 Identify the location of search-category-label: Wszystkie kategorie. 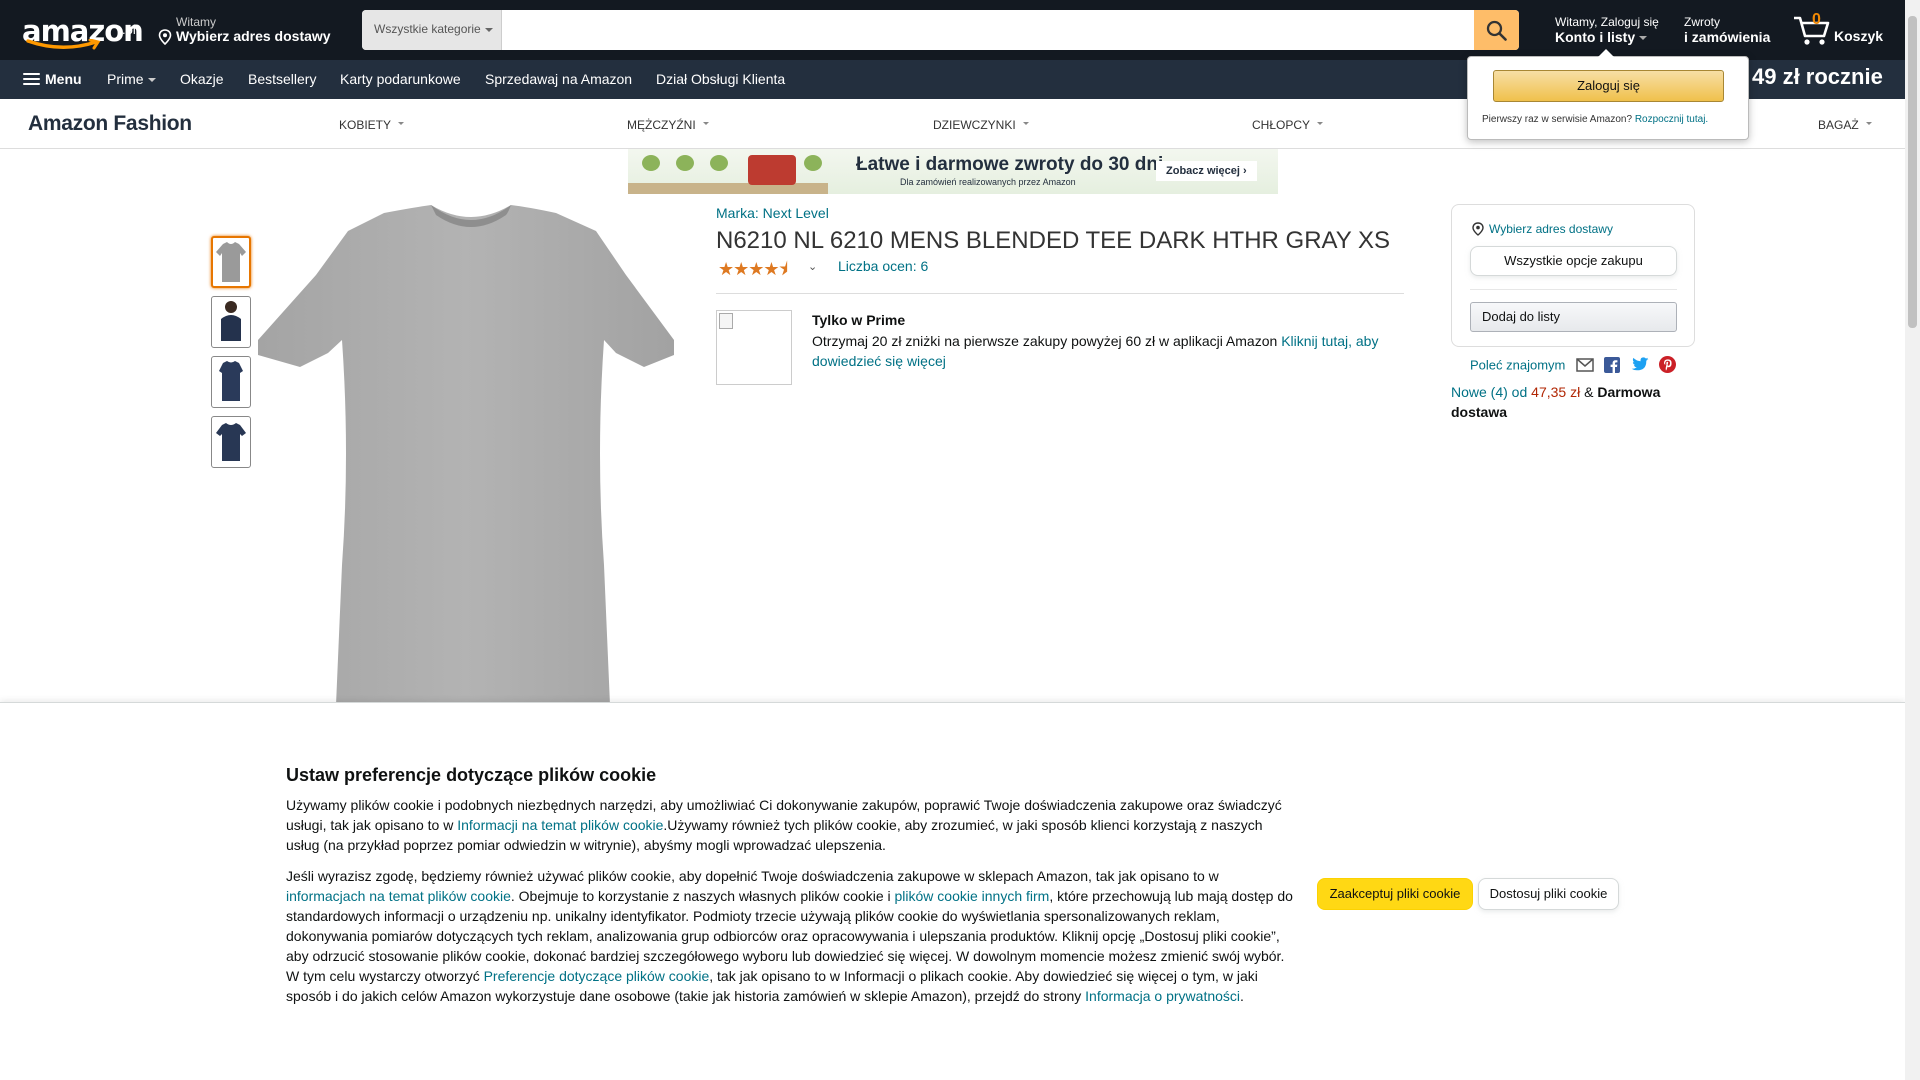
(427, 29).